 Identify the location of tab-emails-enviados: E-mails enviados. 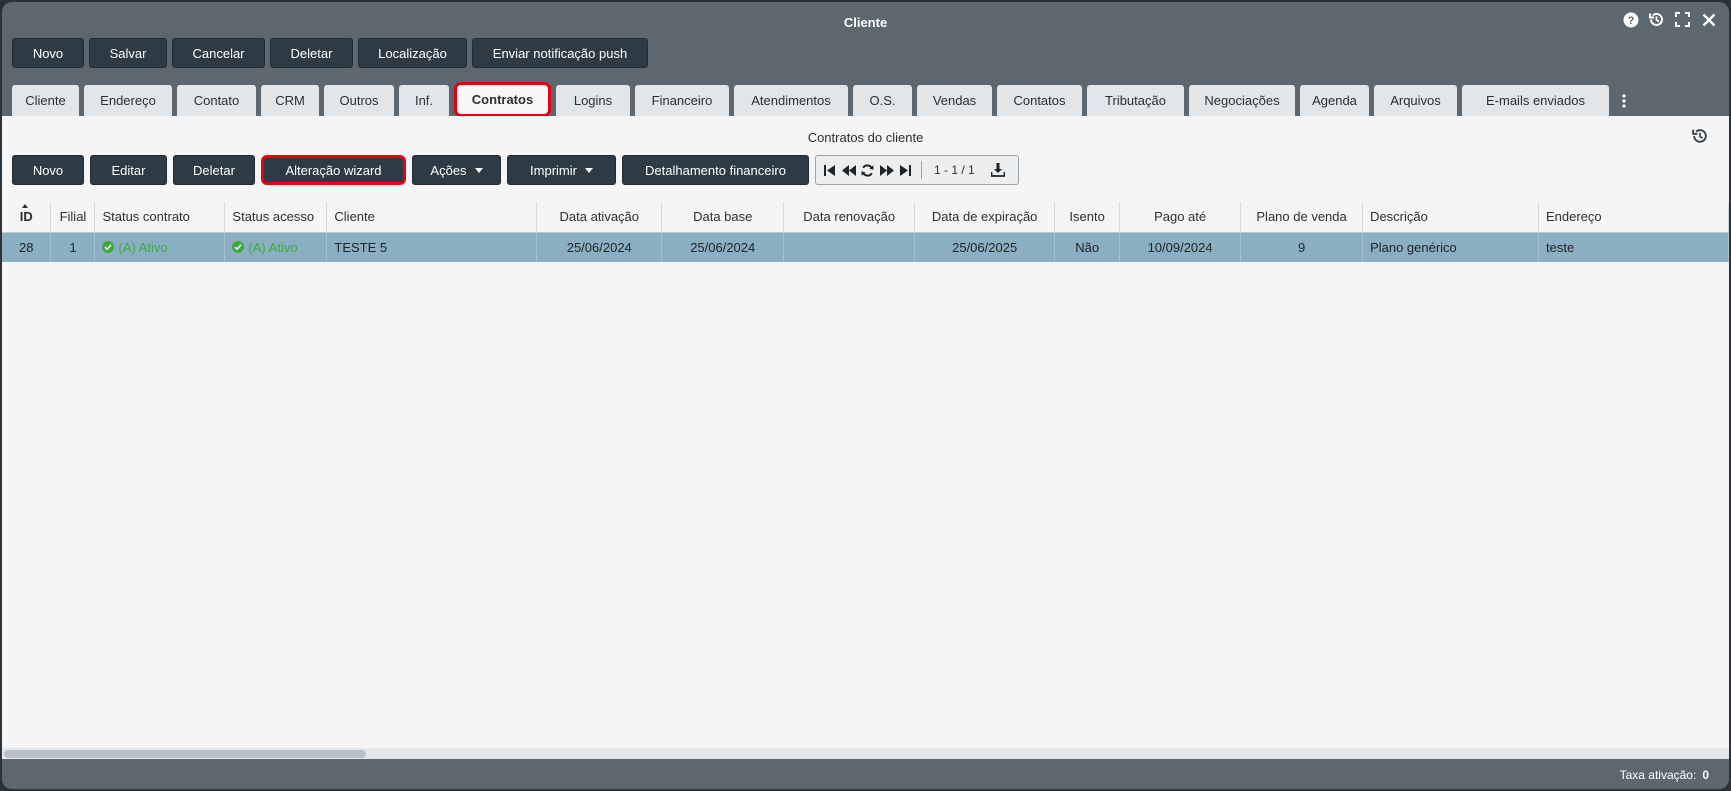
(1535, 100).